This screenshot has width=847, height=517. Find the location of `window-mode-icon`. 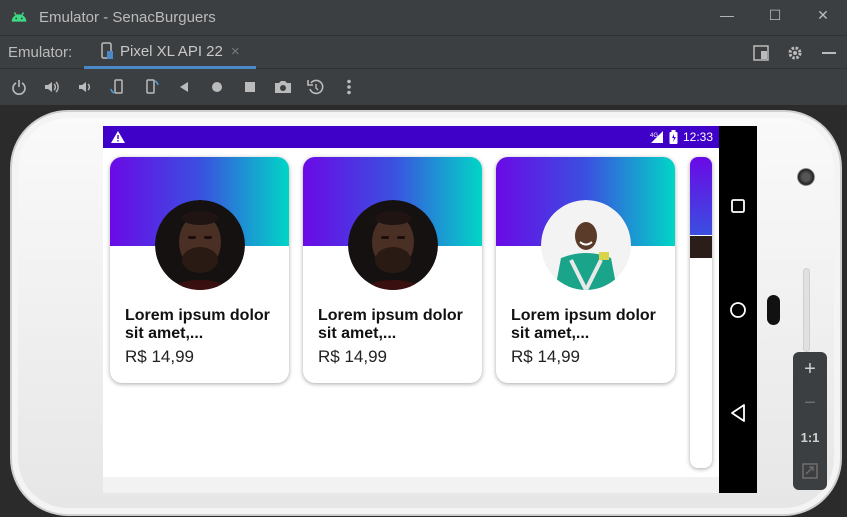

window-mode-icon is located at coordinates (761, 53).